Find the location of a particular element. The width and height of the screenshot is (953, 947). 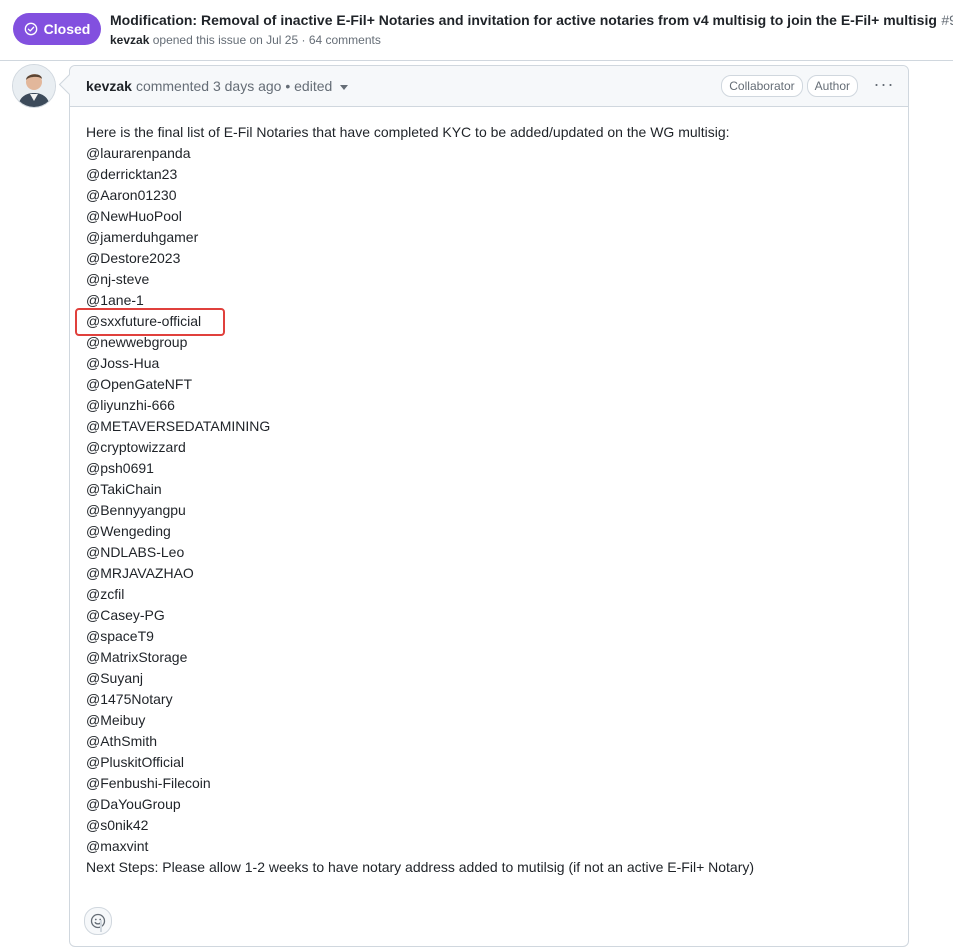

user-mention-link: @TakiChain is located at coordinates (124, 489).